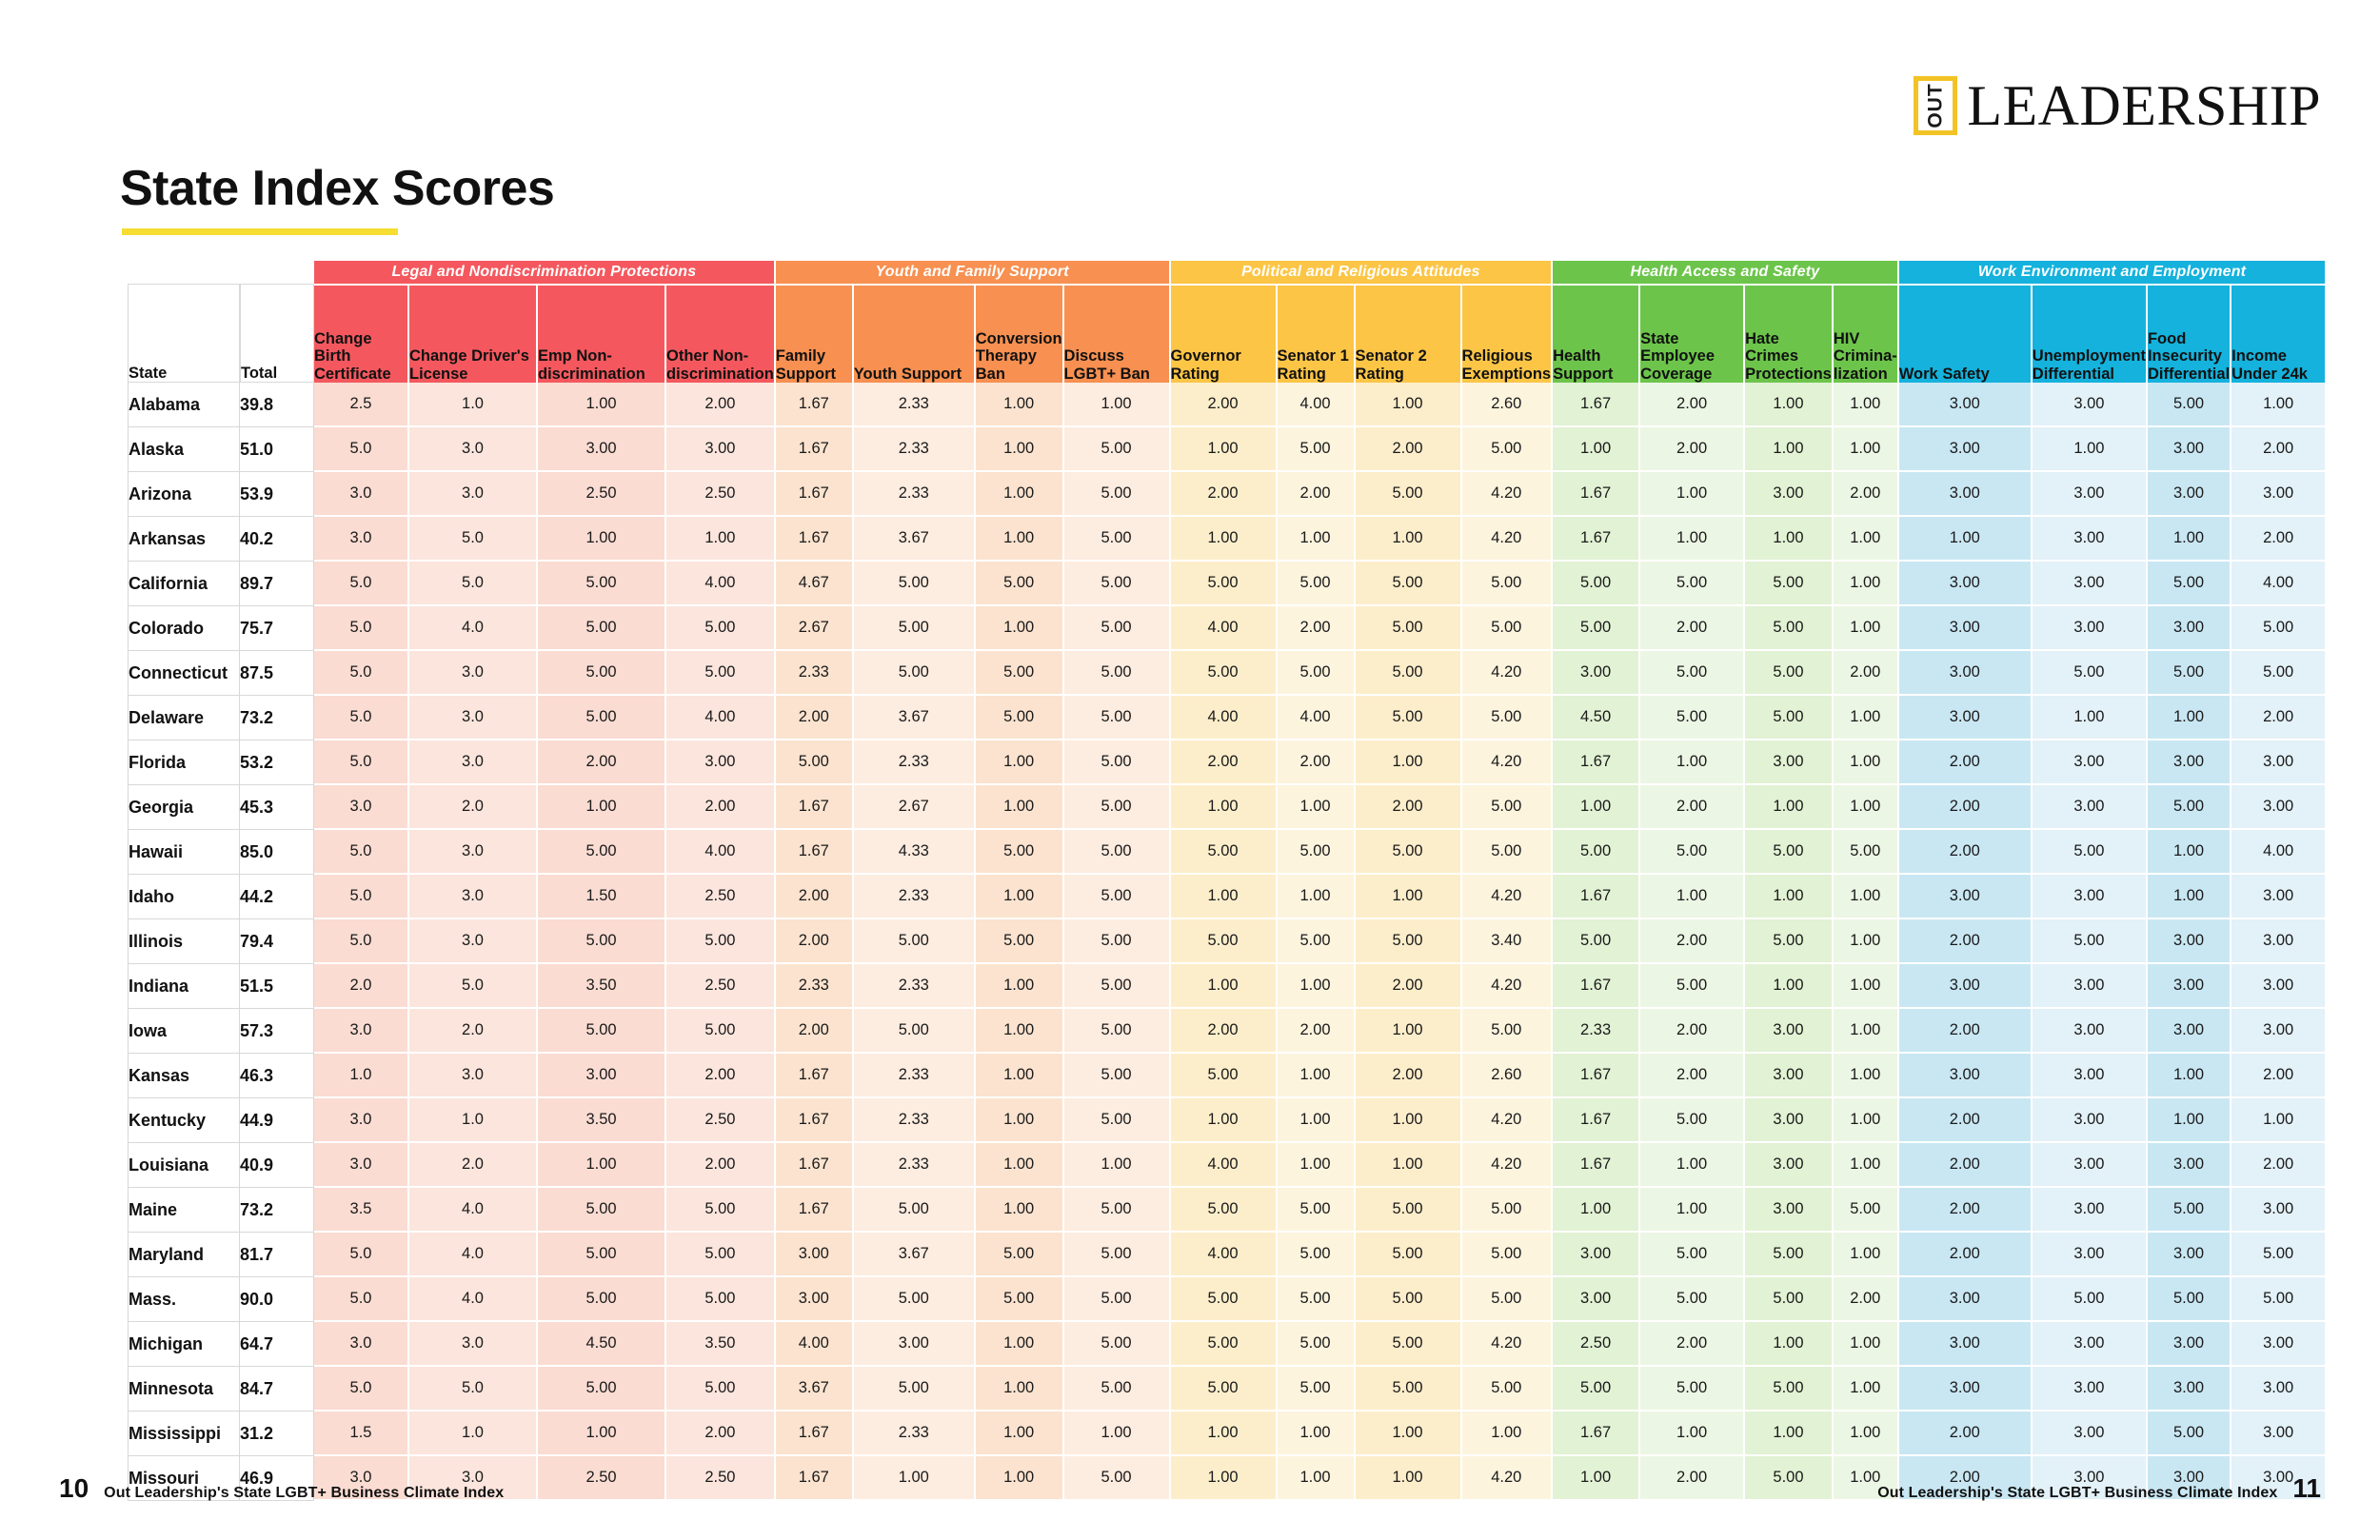 This screenshot has width=2380, height=1540. Describe the element at coordinates (184, 1299) in the screenshot. I see `cell-state: Mass.` at that location.